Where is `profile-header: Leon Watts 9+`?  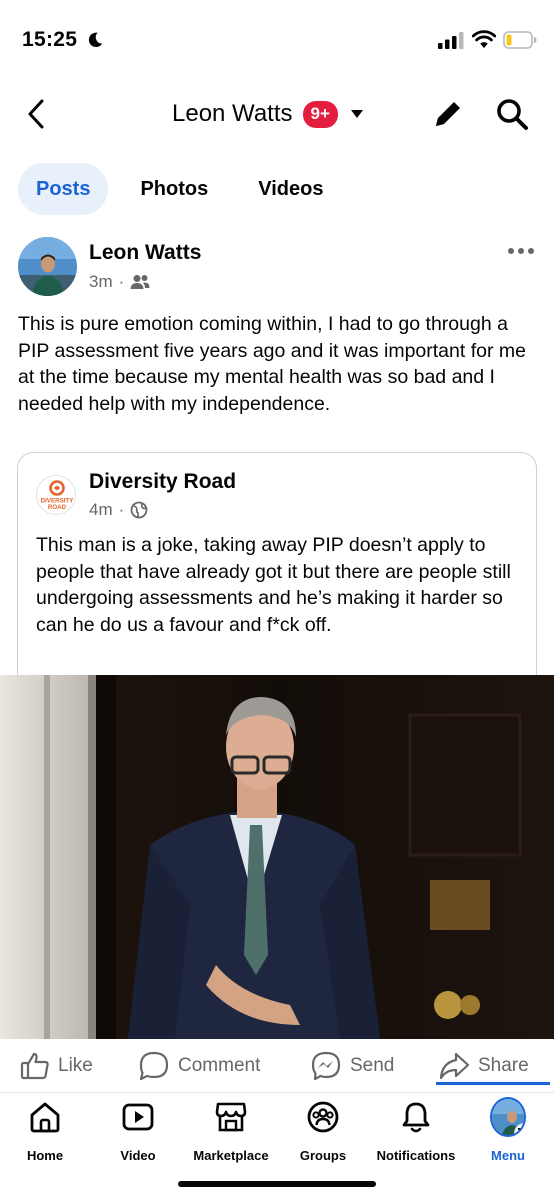 profile-header: Leon Watts 9+ is located at coordinates (277, 114).